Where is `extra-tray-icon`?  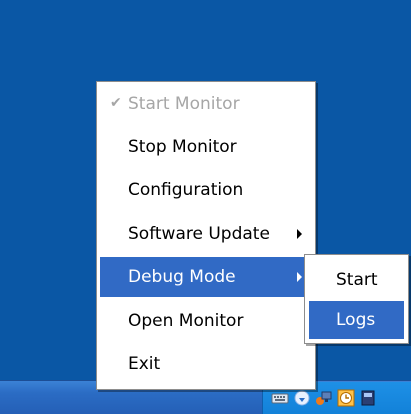 extra-tray-icon is located at coordinates (368, 398).